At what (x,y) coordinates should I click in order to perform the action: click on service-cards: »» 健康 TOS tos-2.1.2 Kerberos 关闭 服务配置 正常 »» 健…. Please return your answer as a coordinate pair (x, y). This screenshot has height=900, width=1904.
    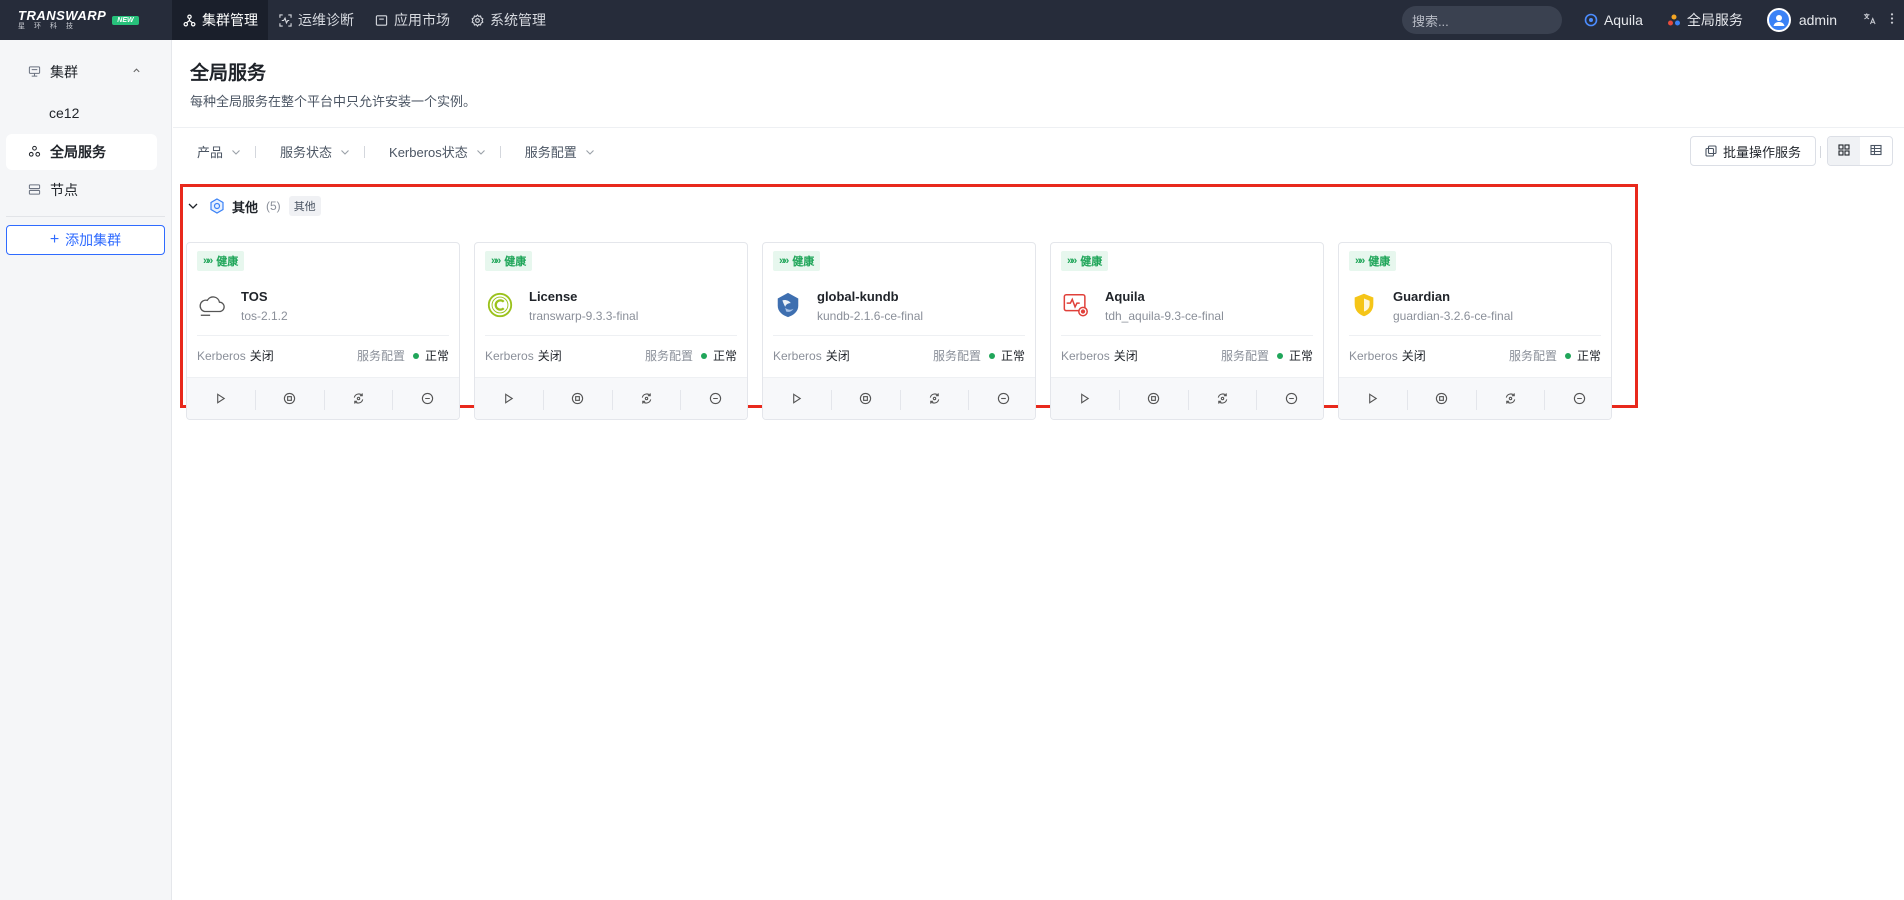
    Looking at the image, I should click on (906, 331).